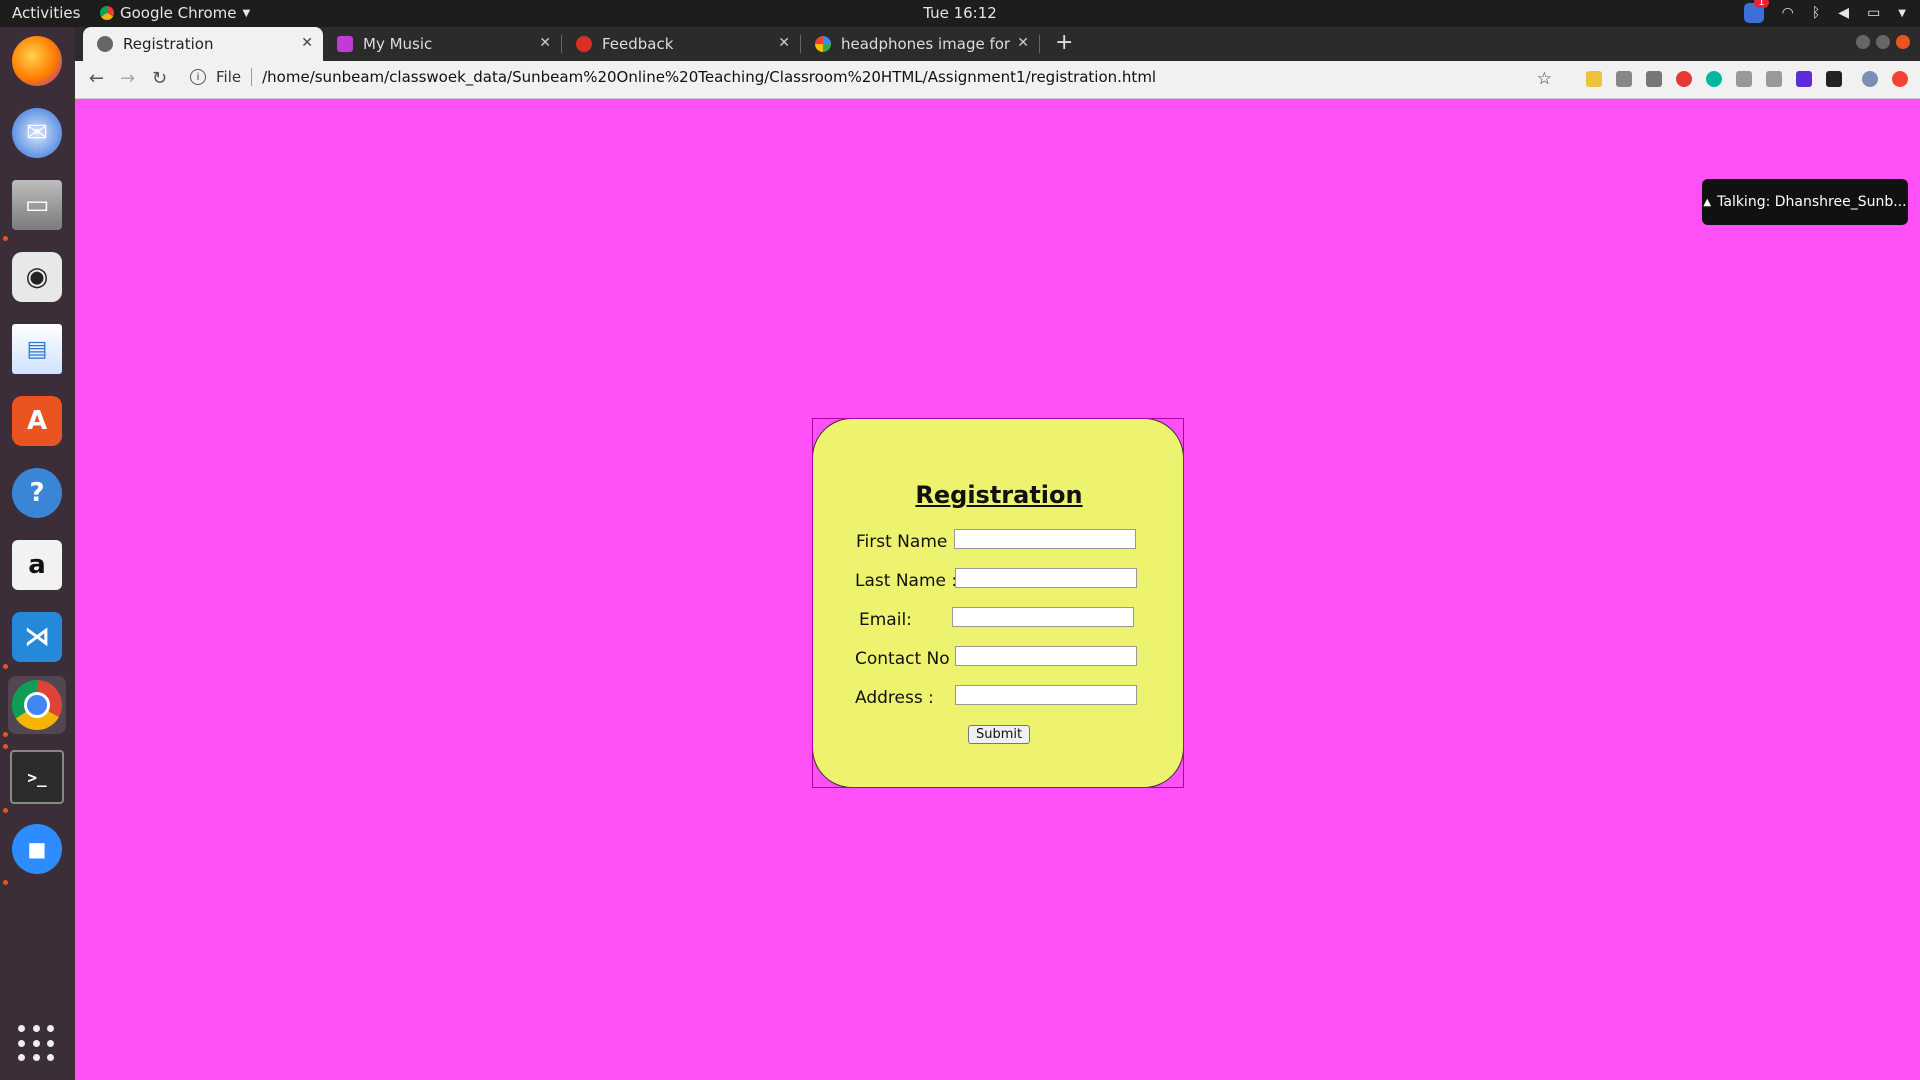 The height and width of the screenshot is (1080, 1920). I want to click on new-tab-button: +, so click(1064, 42).